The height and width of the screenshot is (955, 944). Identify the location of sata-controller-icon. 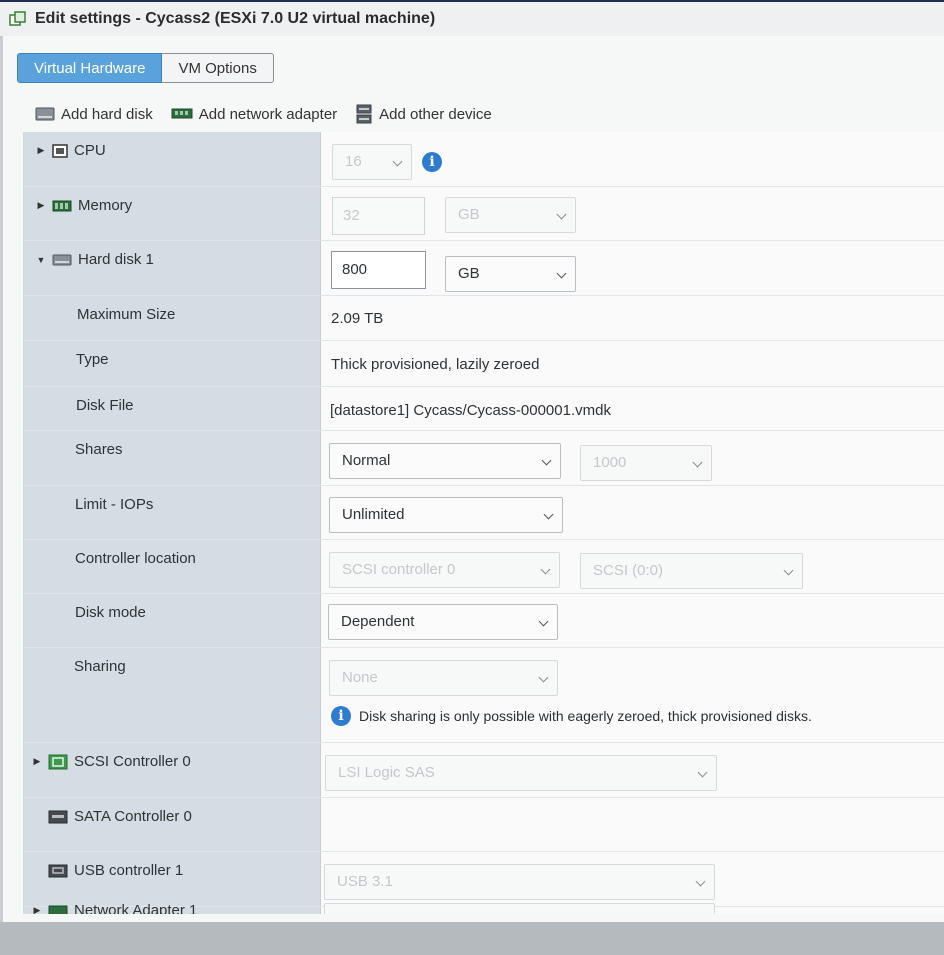
(58, 817).